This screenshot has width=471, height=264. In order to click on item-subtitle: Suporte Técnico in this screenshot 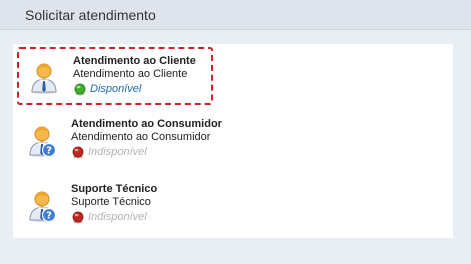, I will do `click(111, 202)`.